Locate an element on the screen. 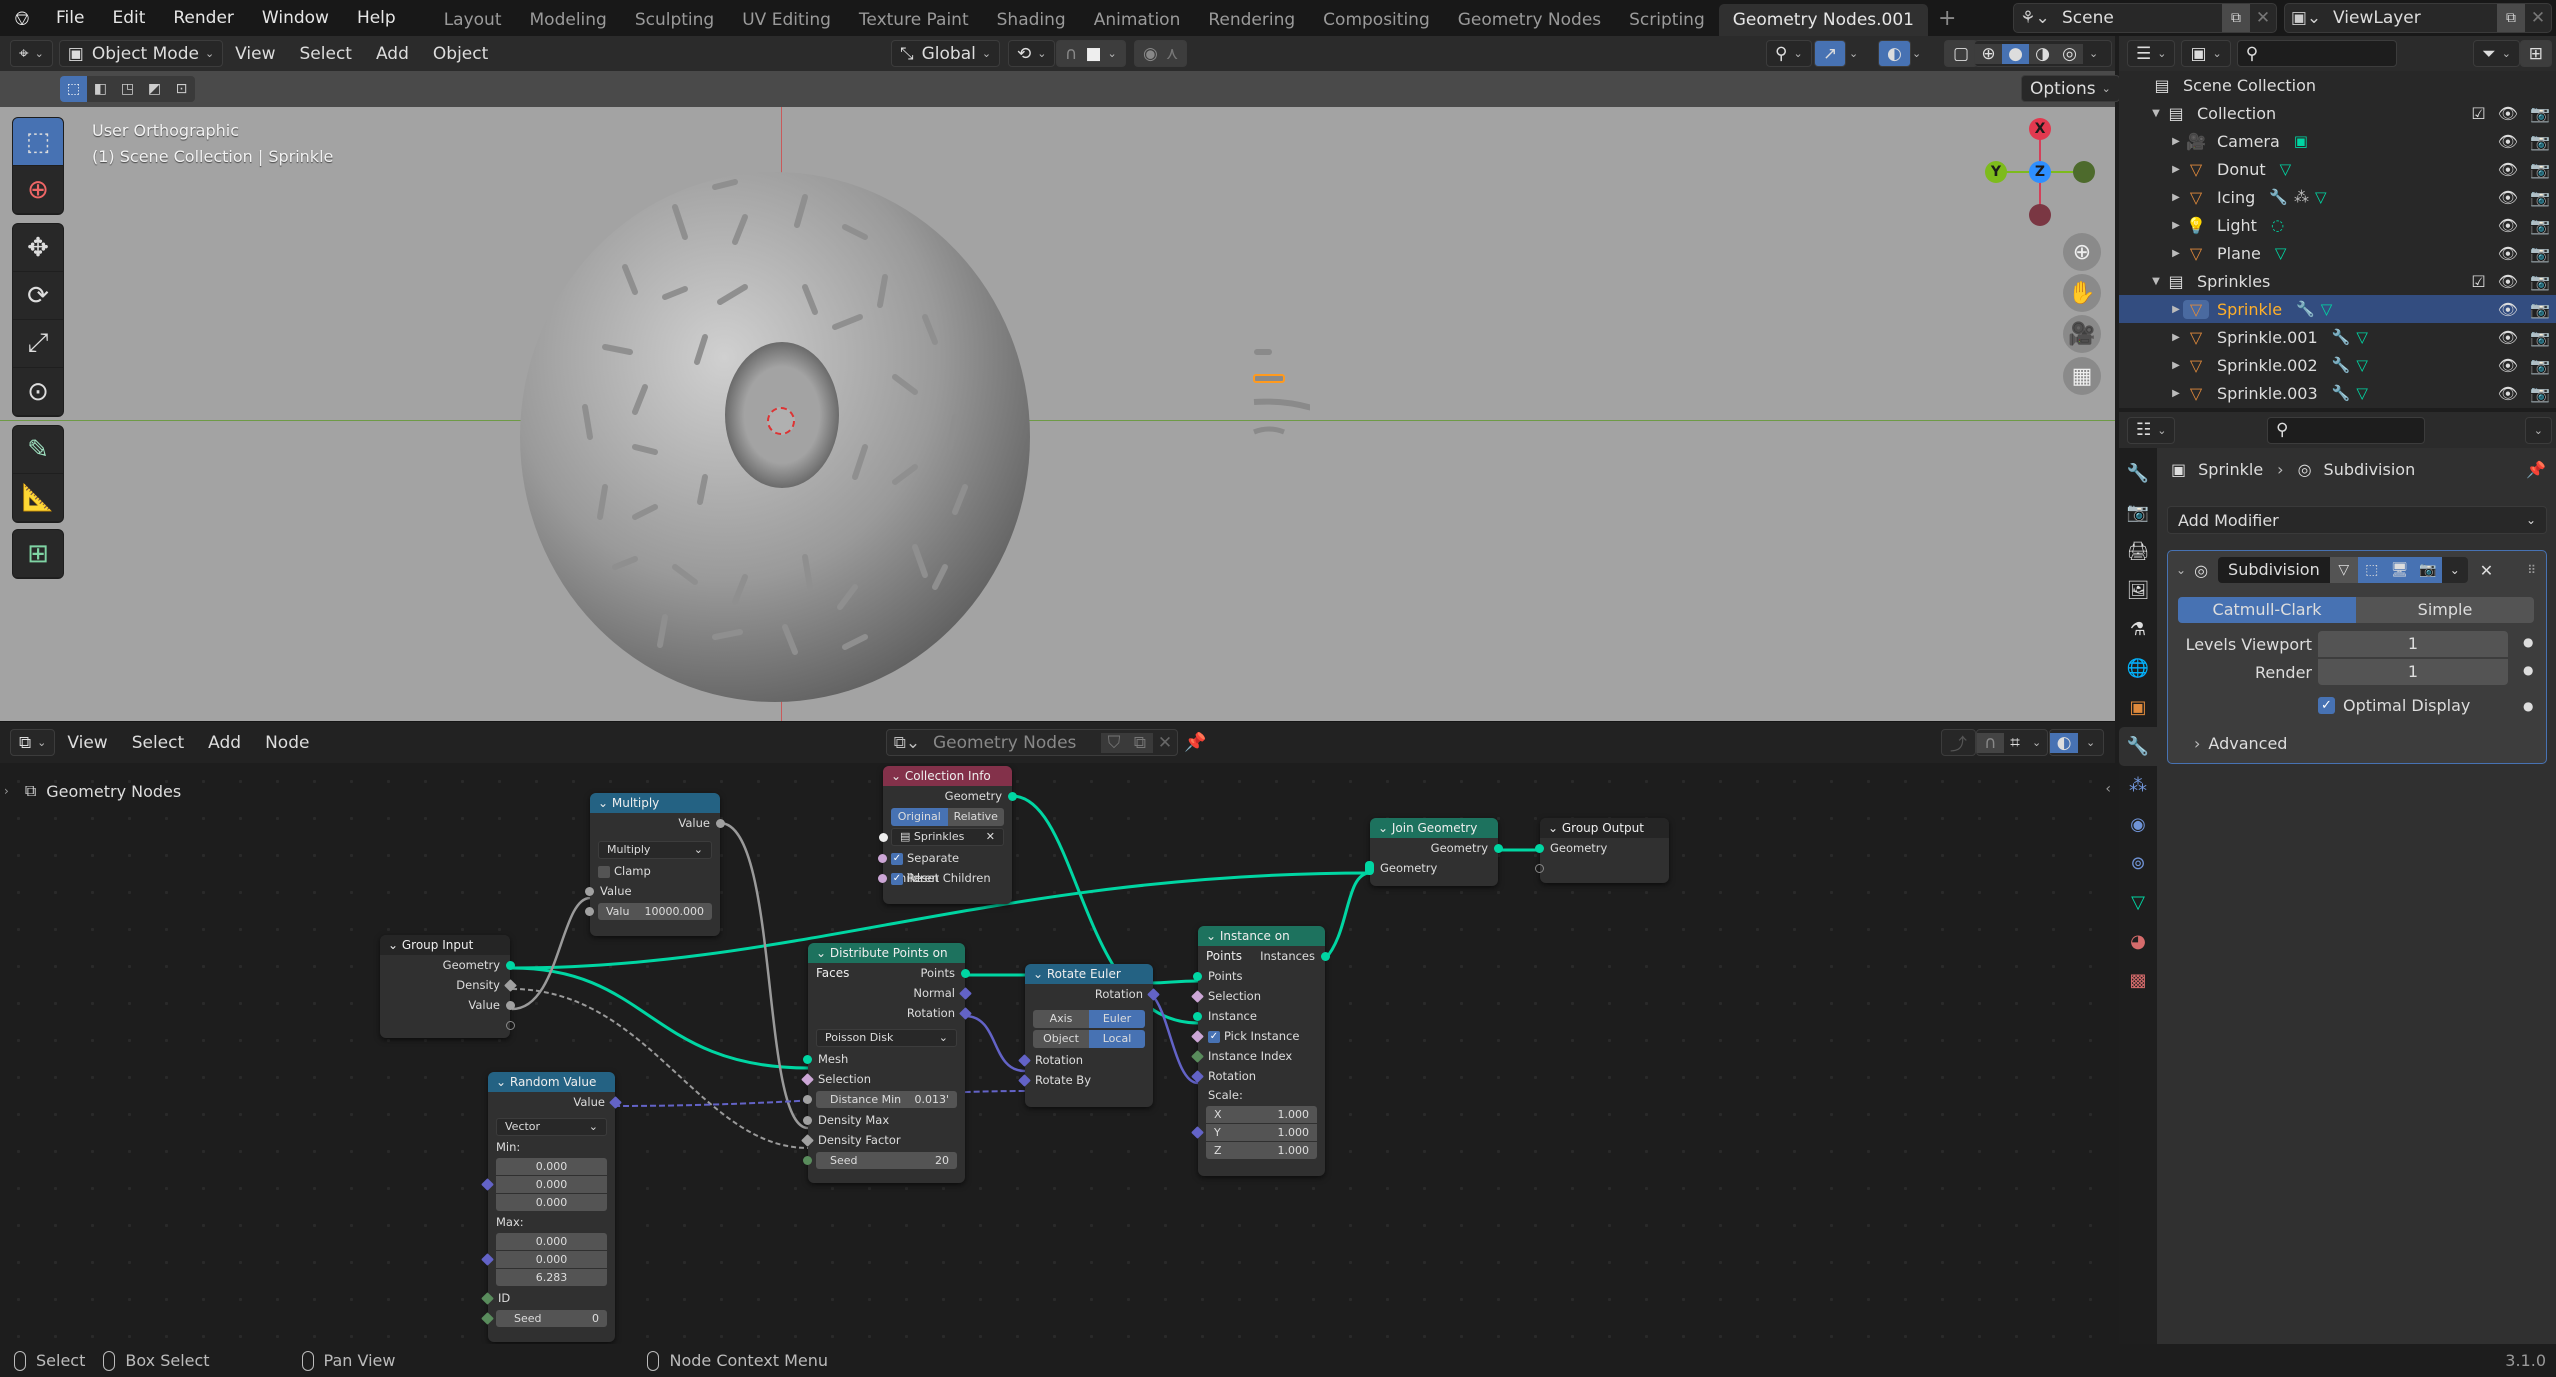 The width and height of the screenshot is (2556, 1377). edit-mode-toggle-icon: ▽ is located at coordinates (2343, 570).